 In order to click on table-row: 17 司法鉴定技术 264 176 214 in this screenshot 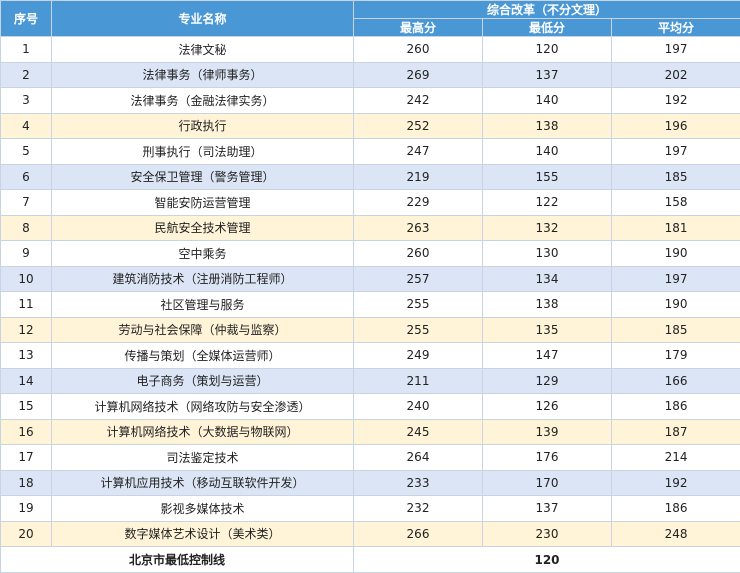, I will do `click(370, 457)`.